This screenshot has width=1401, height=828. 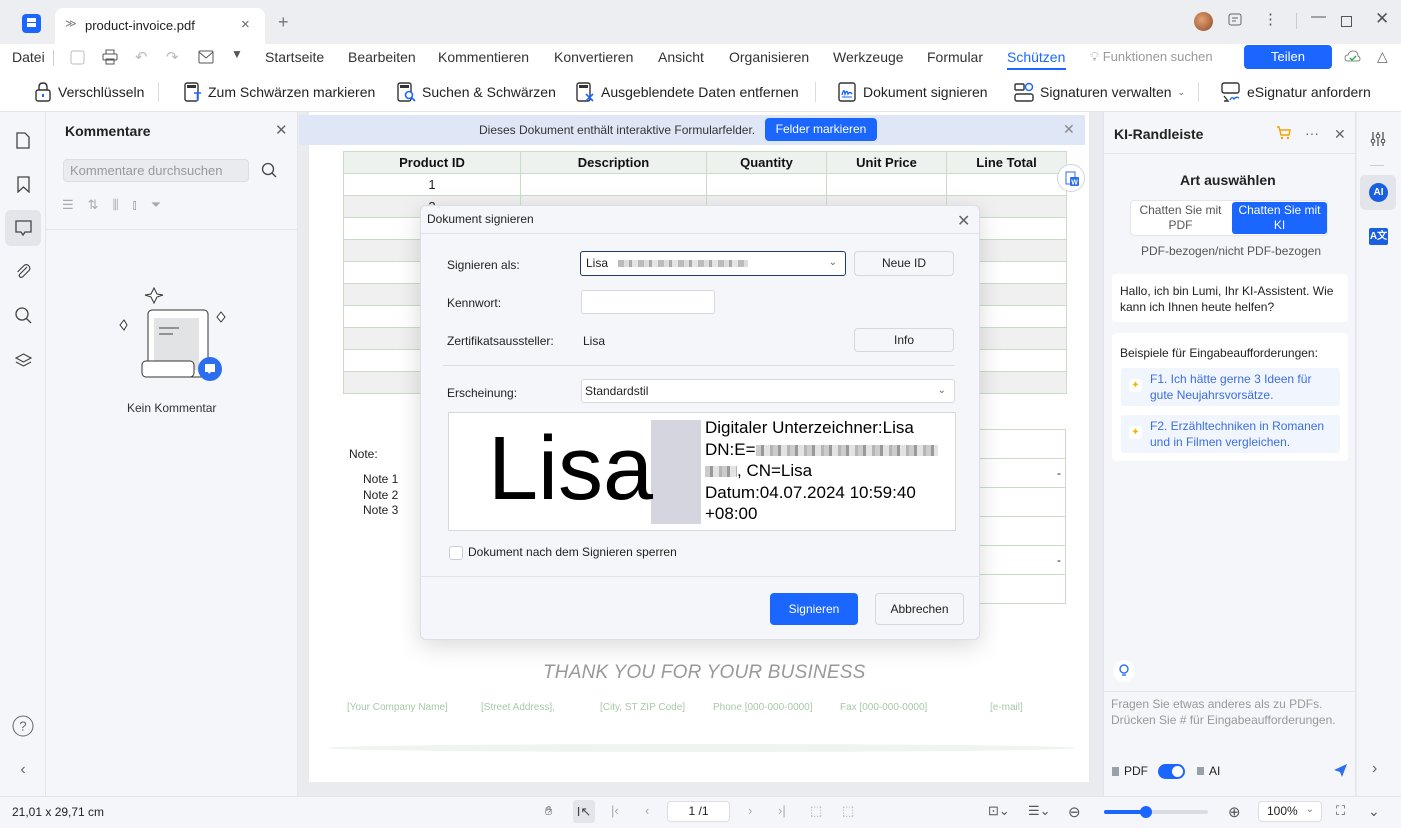 What do you see at coordinates (23, 726) in the screenshot?
I see `help-icon: ?` at bounding box center [23, 726].